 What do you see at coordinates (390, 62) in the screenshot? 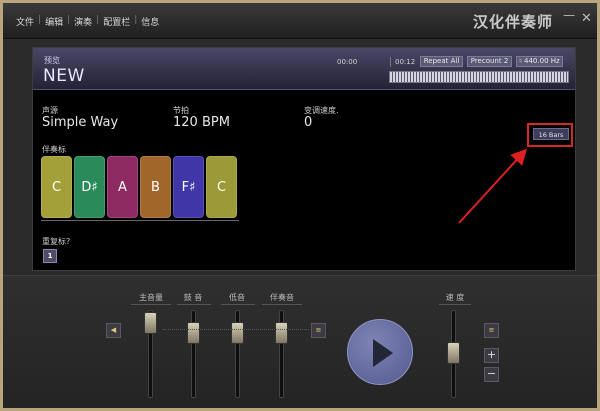
I see `time-separator` at bounding box center [390, 62].